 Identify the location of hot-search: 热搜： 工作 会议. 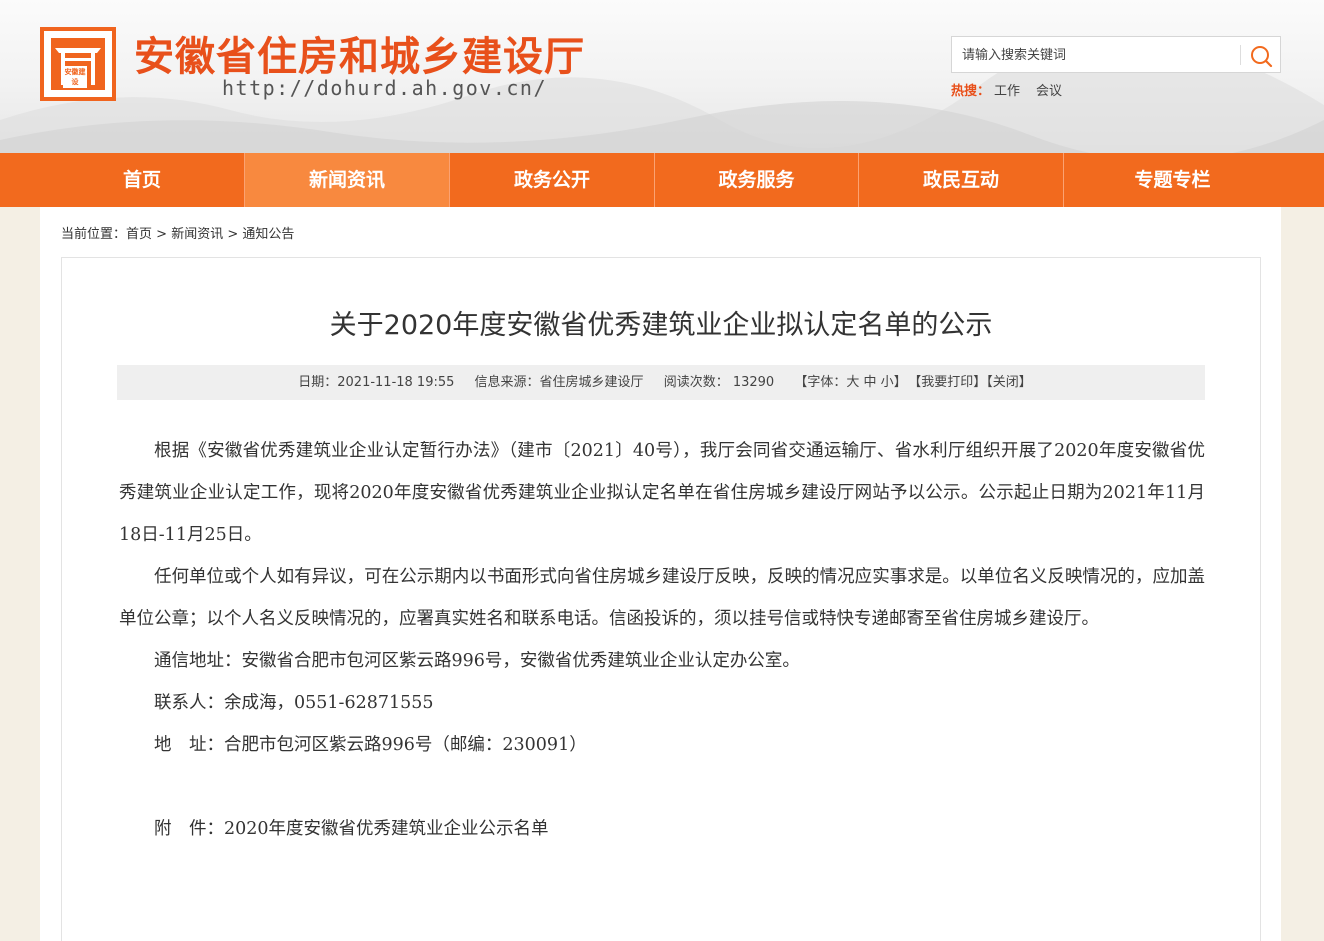
(1012, 89).